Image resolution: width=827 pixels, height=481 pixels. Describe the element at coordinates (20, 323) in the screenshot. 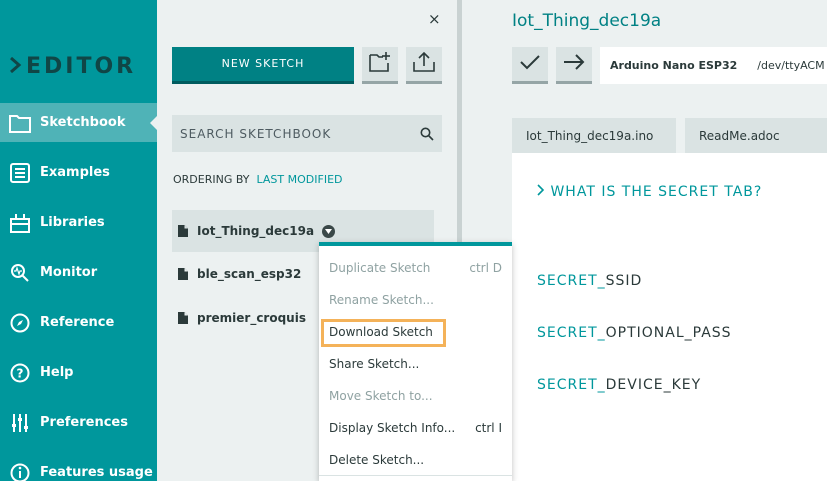

I see `compass-icon` at that location.